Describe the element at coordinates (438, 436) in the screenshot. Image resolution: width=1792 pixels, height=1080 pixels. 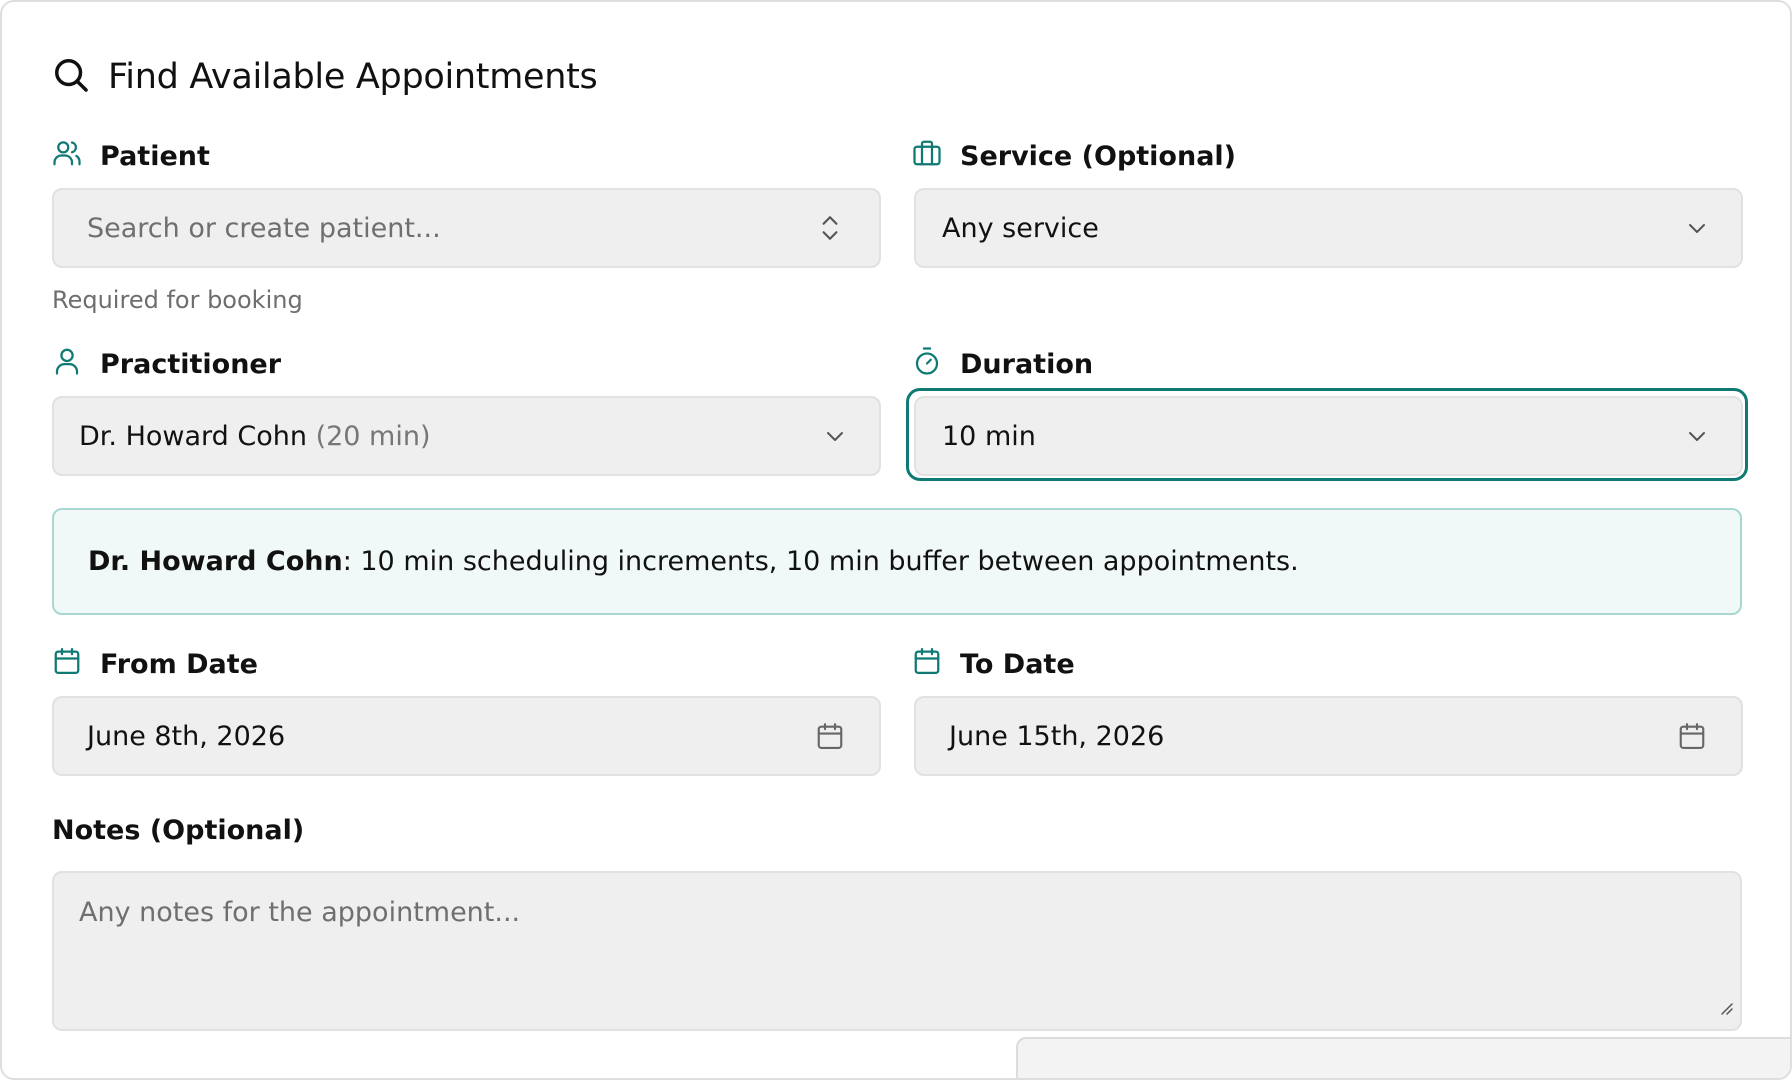
I see `practitioner-value: Dr. Howard Cohn (20 min)` at that location.